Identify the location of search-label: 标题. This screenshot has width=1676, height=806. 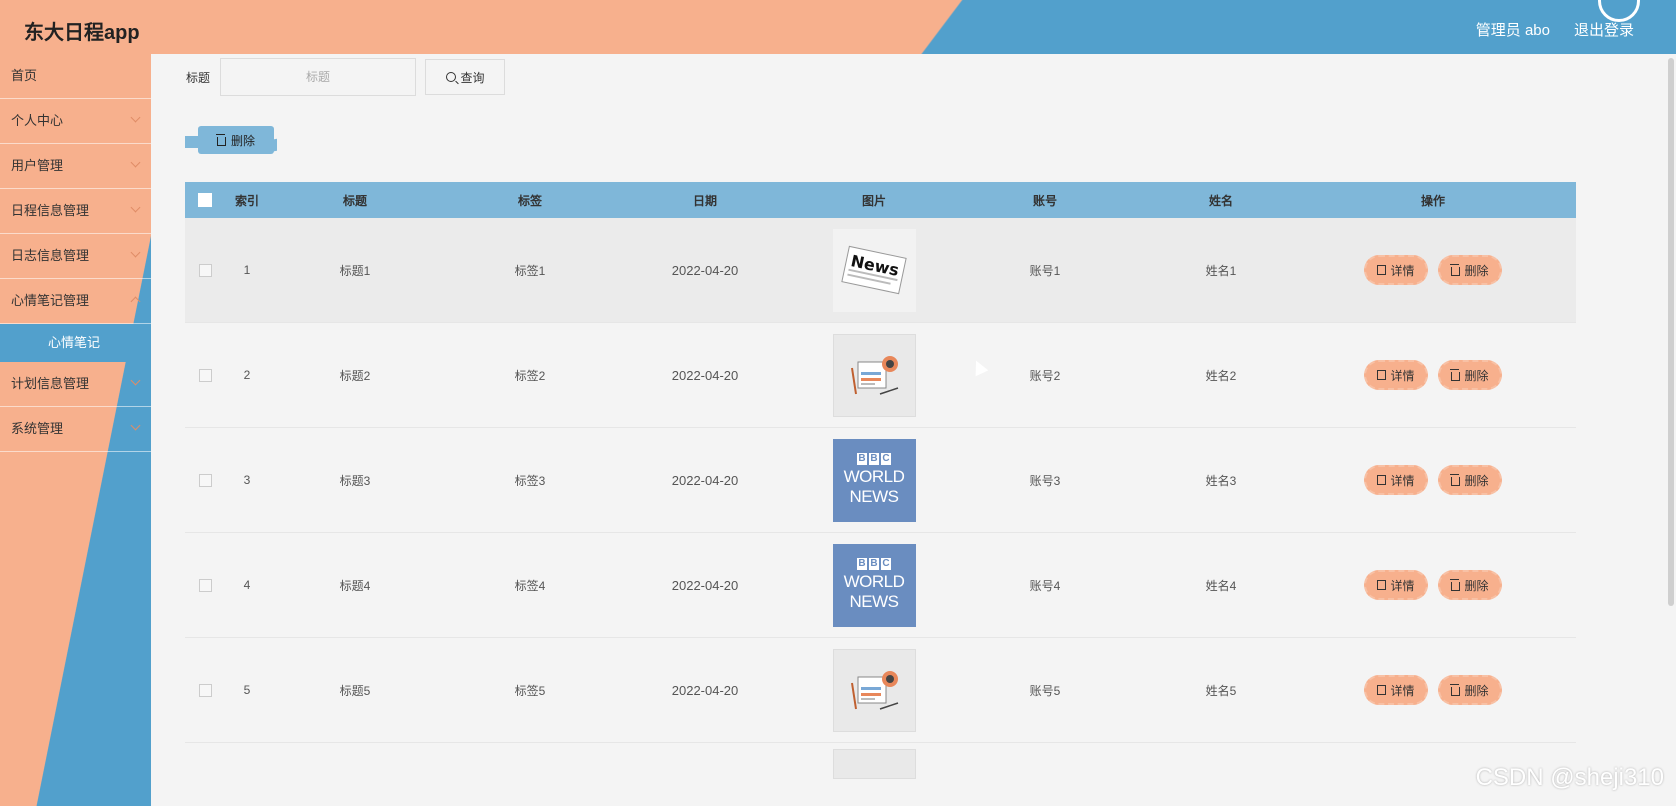
(198, 77).